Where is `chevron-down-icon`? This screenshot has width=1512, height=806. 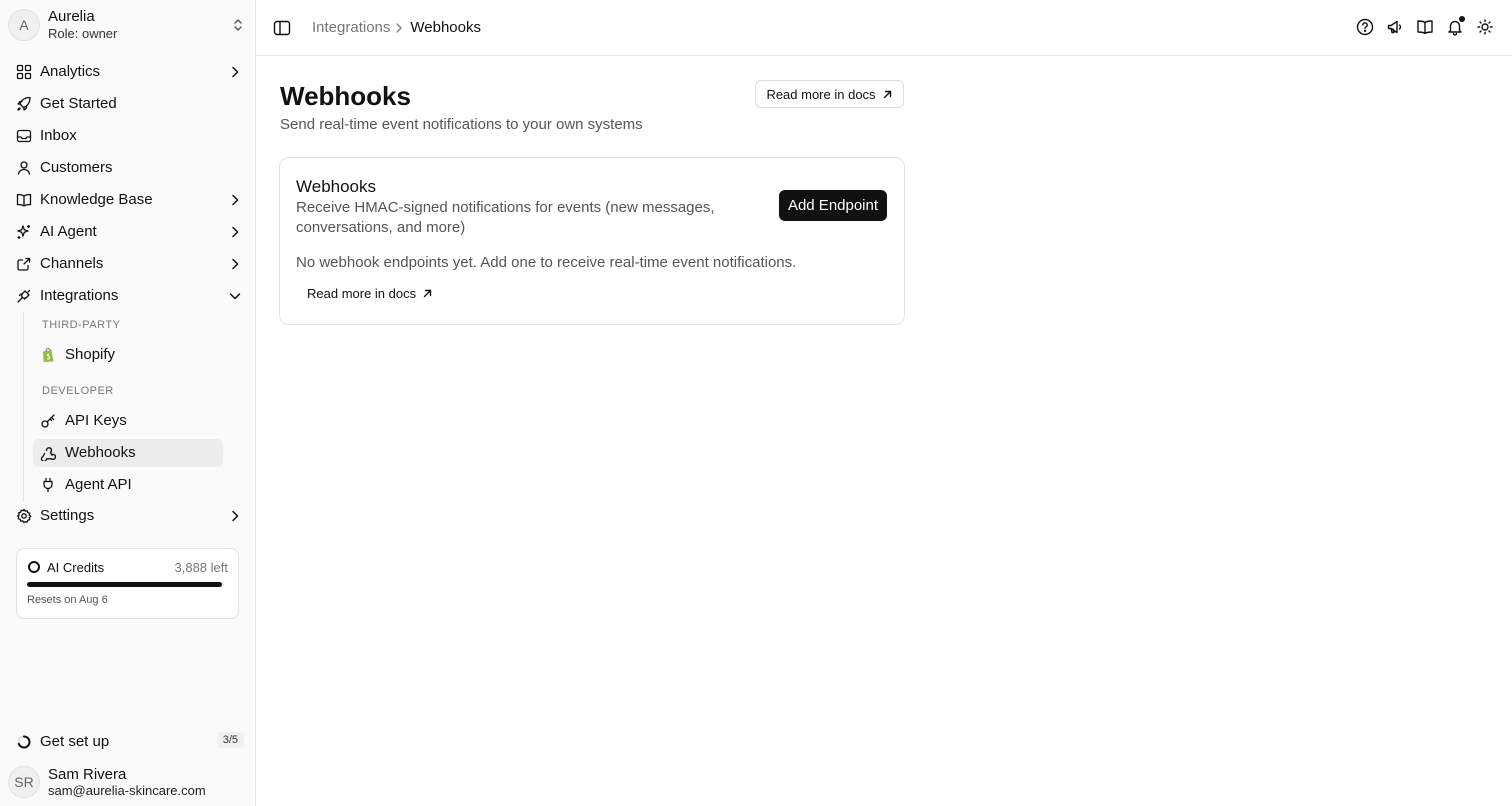
chevron-down-icon is located at coordinates (235, 296).